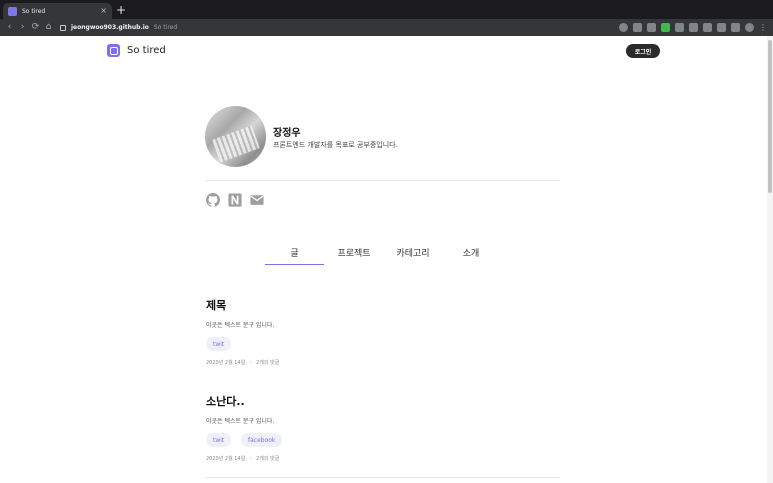  What do you see at coordinates (294, 252) in the screenshot?
I see `tab-posts: 글` at bounding box center [294, 252].